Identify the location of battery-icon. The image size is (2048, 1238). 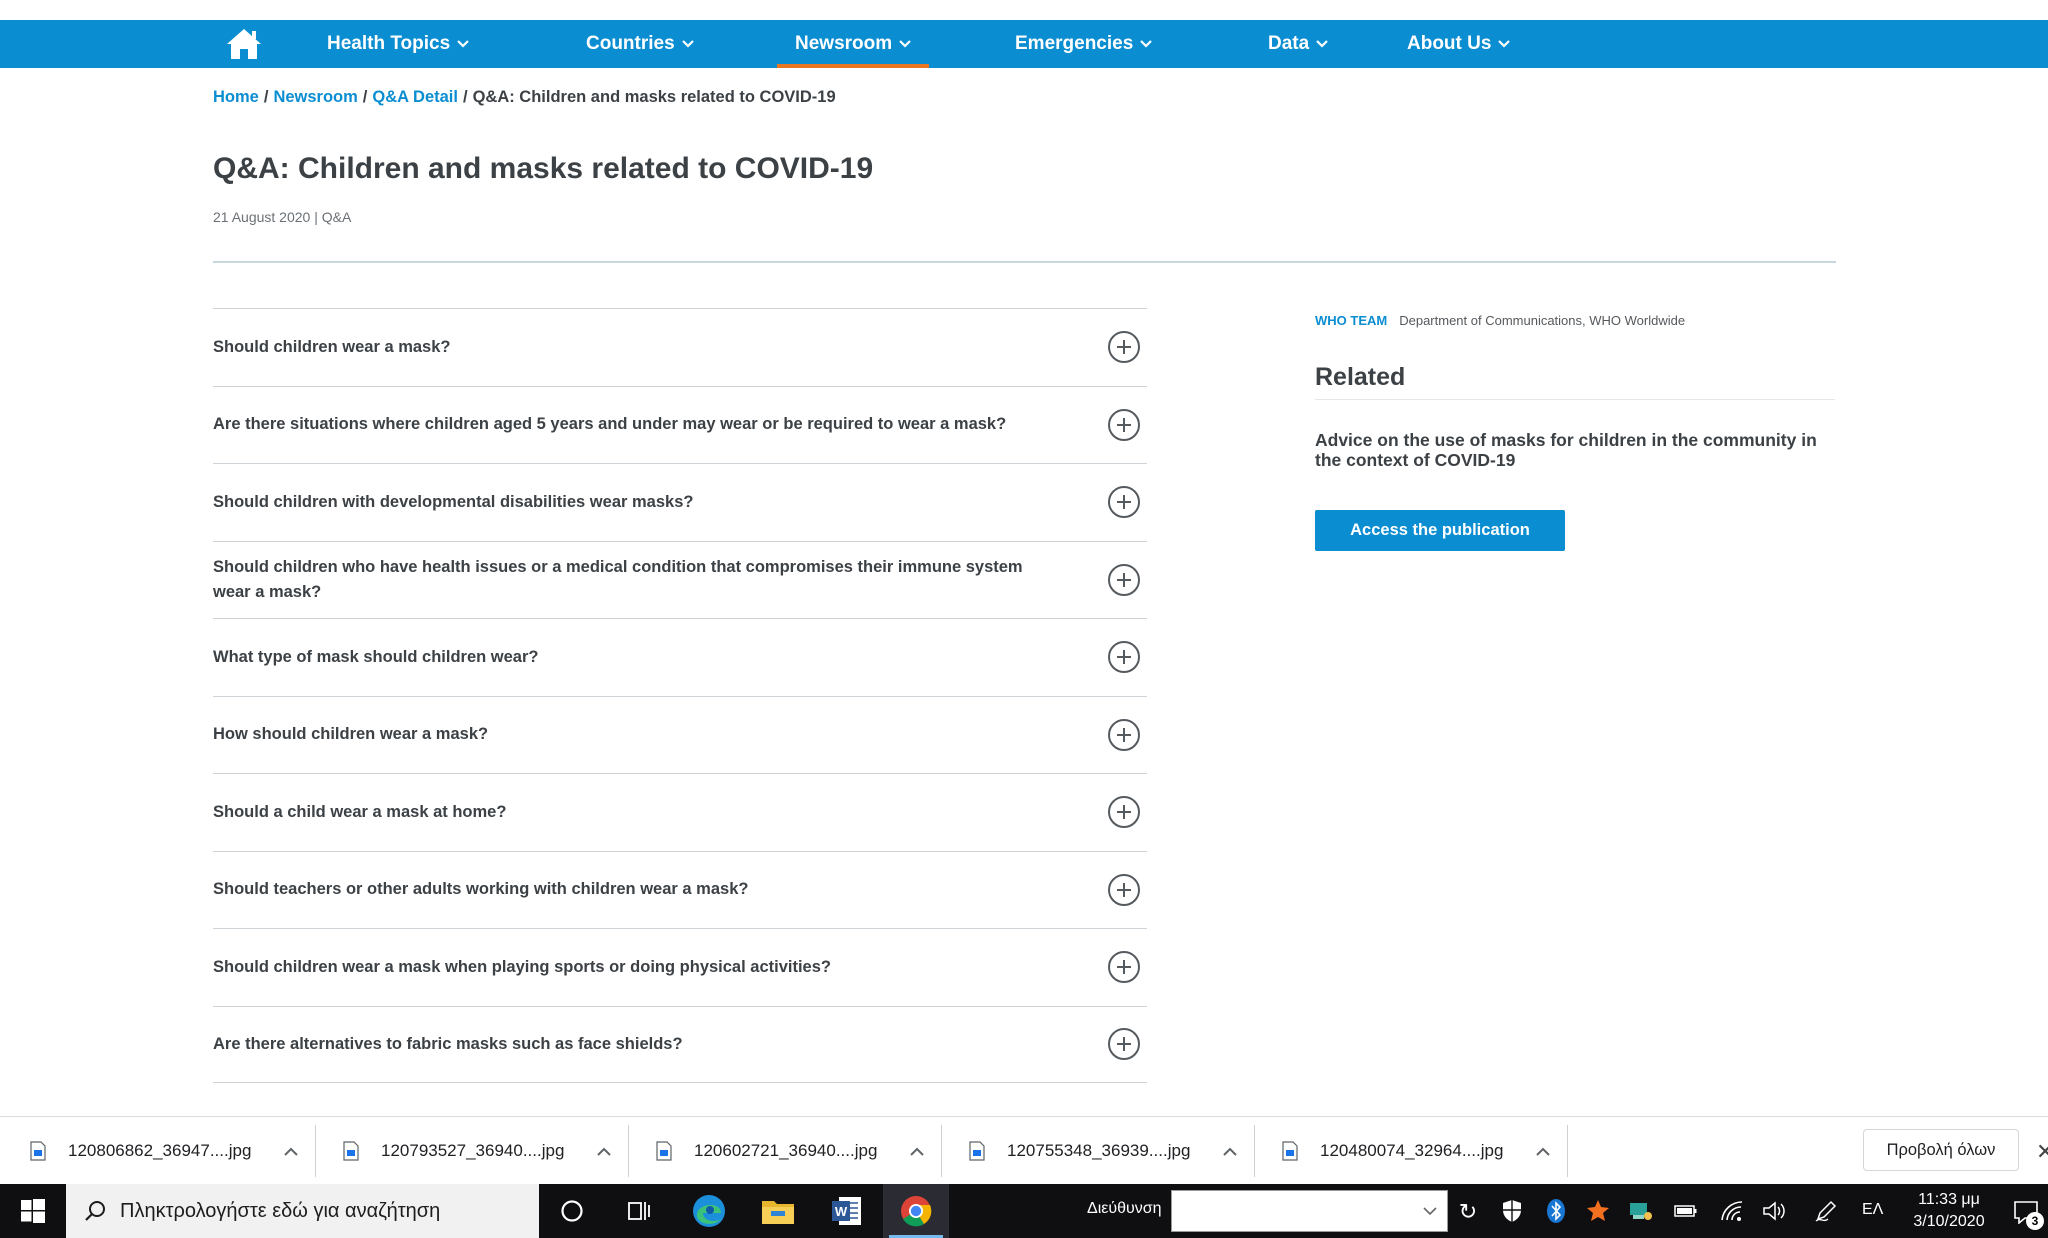
(1686, 1211).